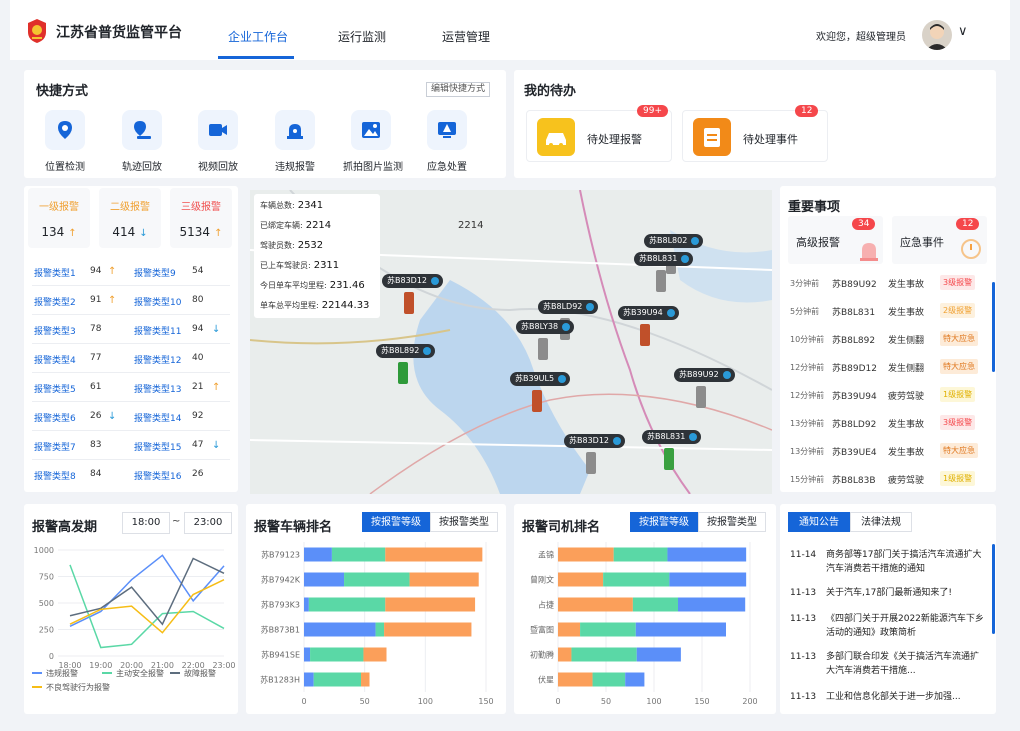 The height and width of the screenshot is (731, 1020). What do you see at coordinates (67, 475) in the screenshot?
I see `alarm-type-item: 报警类型8 84` at bounding box center [67, 475].